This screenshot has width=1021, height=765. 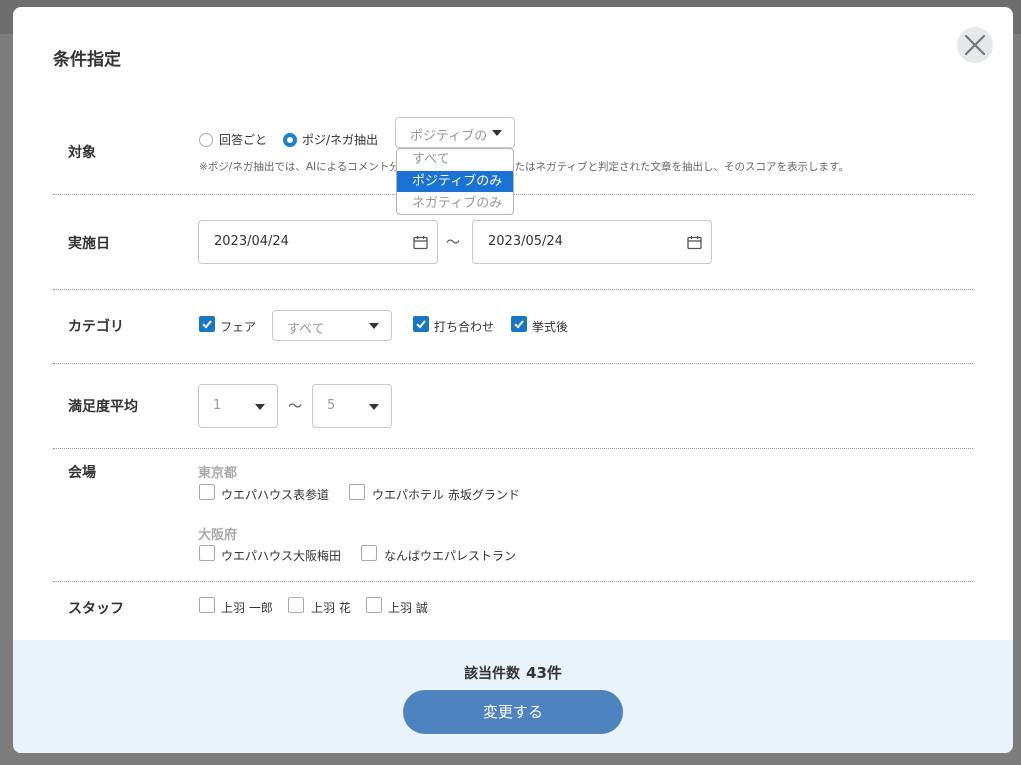 I want to click on posi-nega-dropdown: すべて ポジティブのみ ネガティブのみ, so click(x=455, y=181).